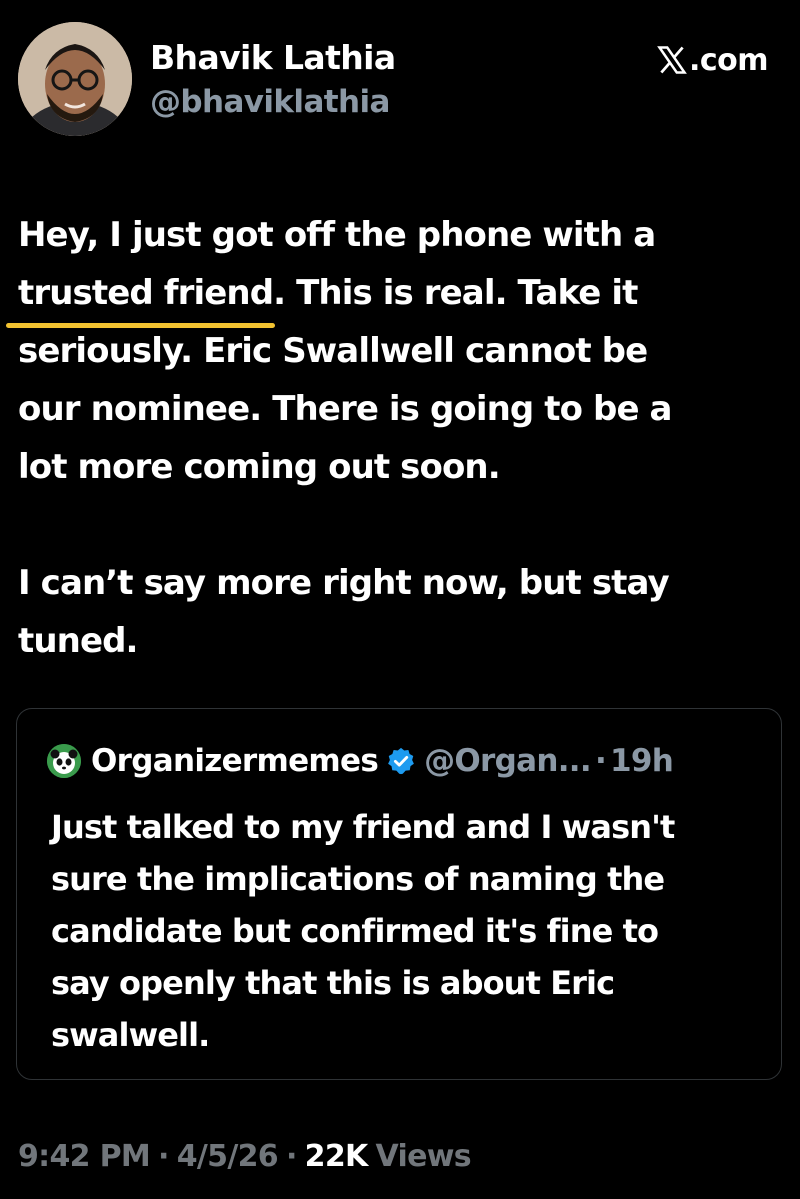 The height and width of the screenshot is (1199, 800). Describe the element at coordinates (337, 235) in the screenshot. I see `tweet-line: Hey, I just got off the phone with a` at that location.